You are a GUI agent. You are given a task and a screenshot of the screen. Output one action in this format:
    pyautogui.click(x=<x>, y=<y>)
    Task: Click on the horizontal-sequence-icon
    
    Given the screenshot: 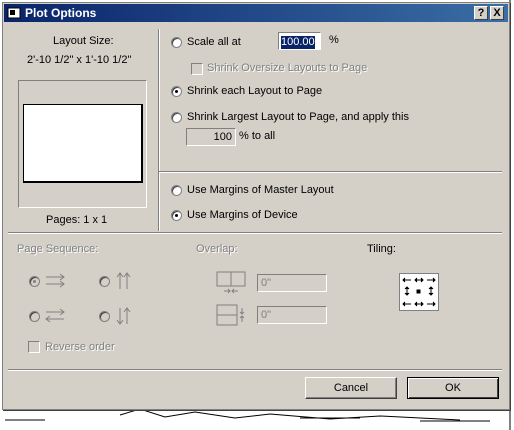 What is the action you would take?
    pyautogui.click(x=56, y=282)
    